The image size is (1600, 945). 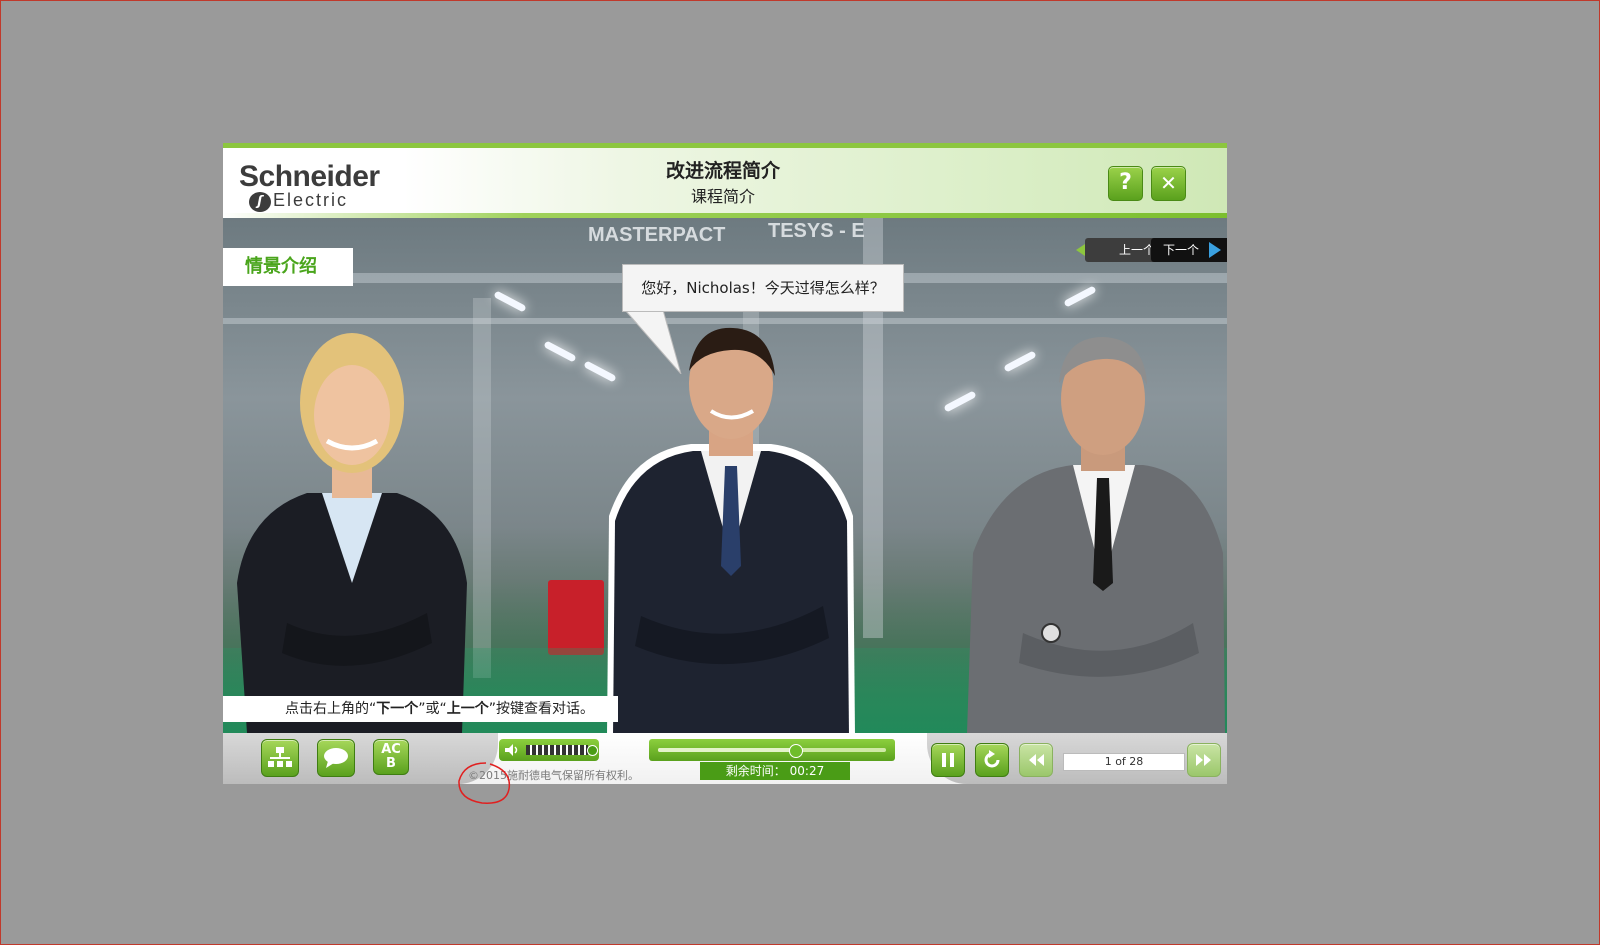 I want to click on nicholas-character, so click(x=731, y=530).